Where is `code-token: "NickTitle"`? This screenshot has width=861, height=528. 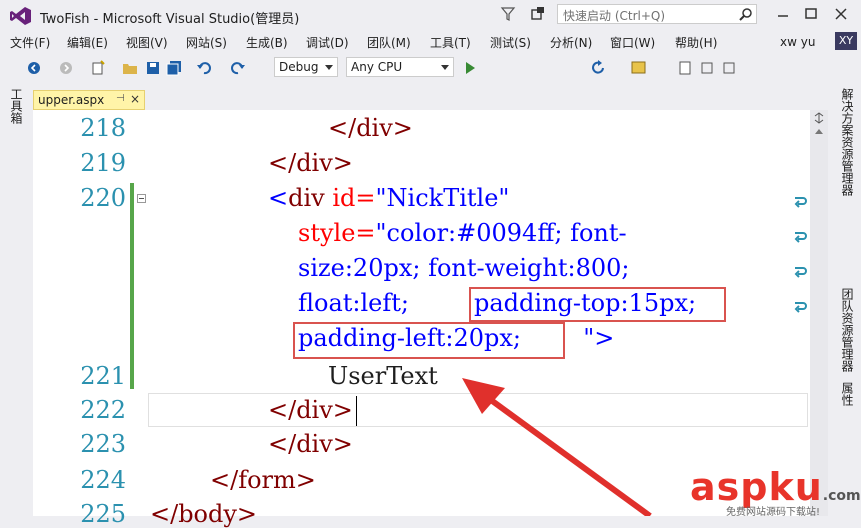
code-token: "NickTitle" is located at coordinates (442, 198).